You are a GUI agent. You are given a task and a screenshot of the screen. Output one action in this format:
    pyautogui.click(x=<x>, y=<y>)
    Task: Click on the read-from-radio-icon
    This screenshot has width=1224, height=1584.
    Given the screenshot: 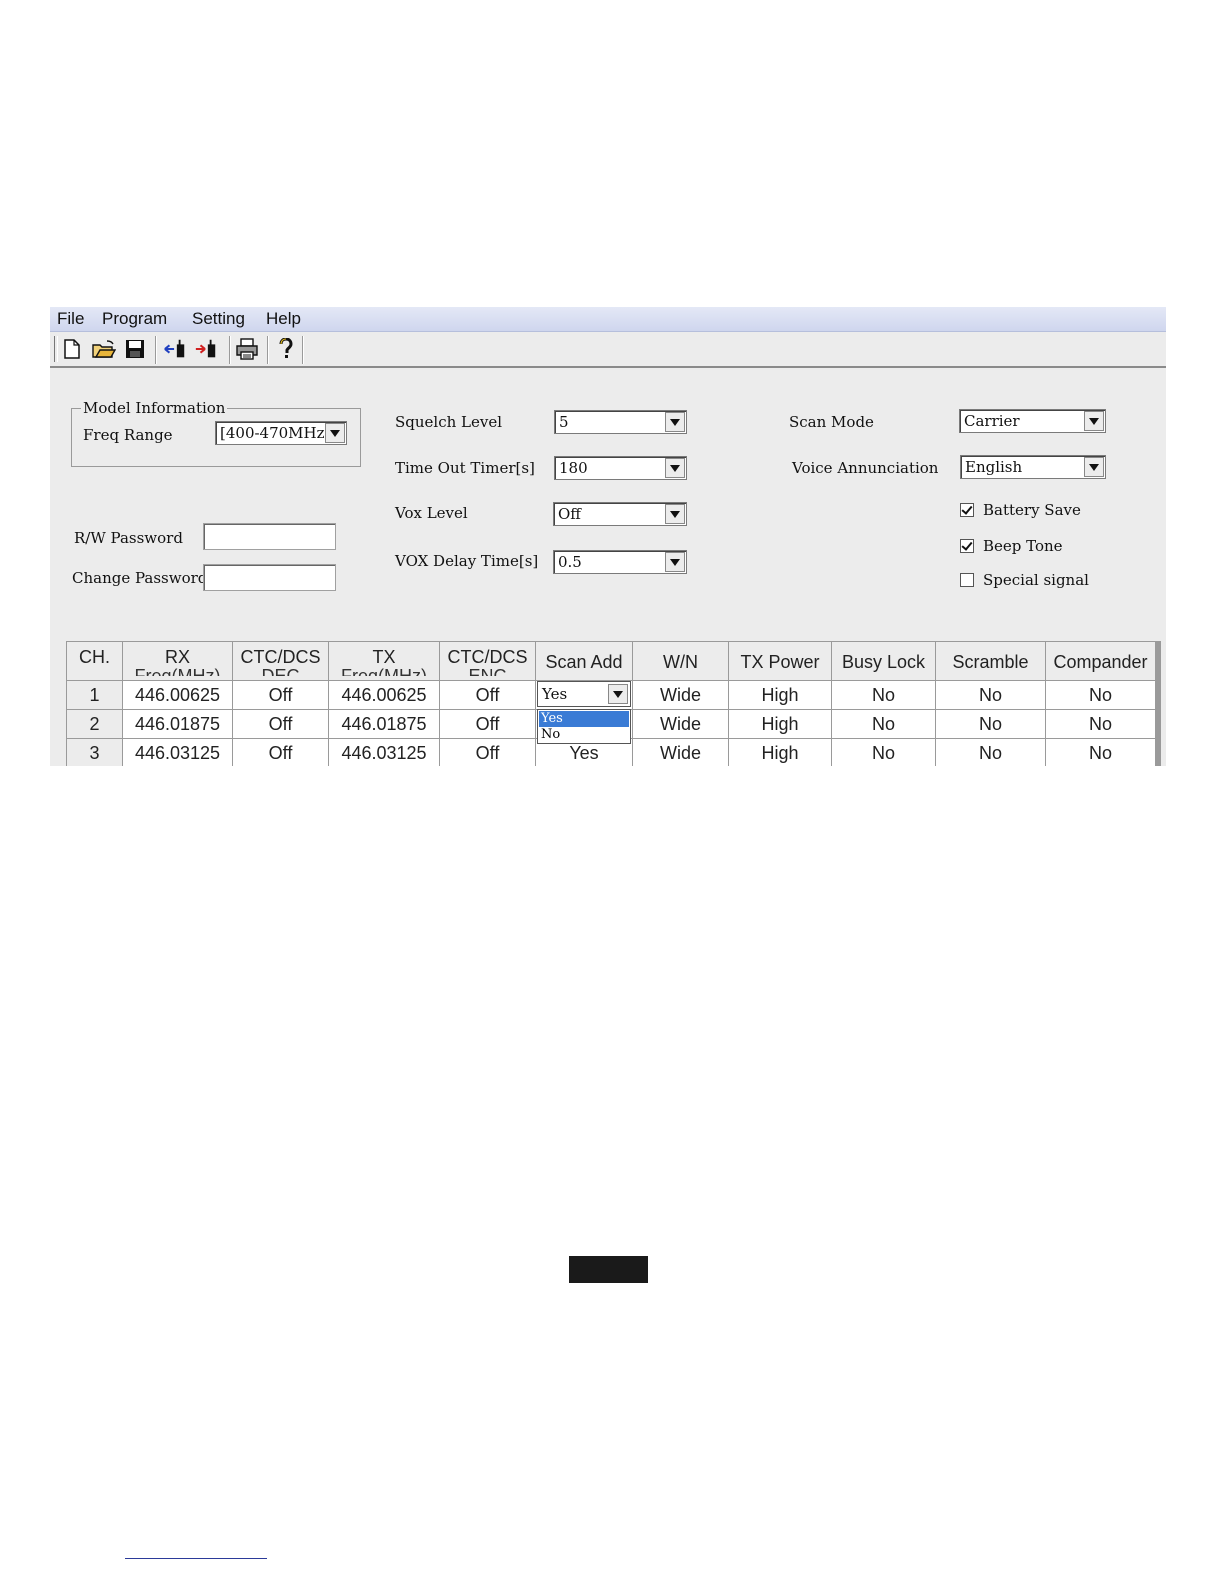 What is the action you would take?
    pyautogui.click(x=175, y=349)
    